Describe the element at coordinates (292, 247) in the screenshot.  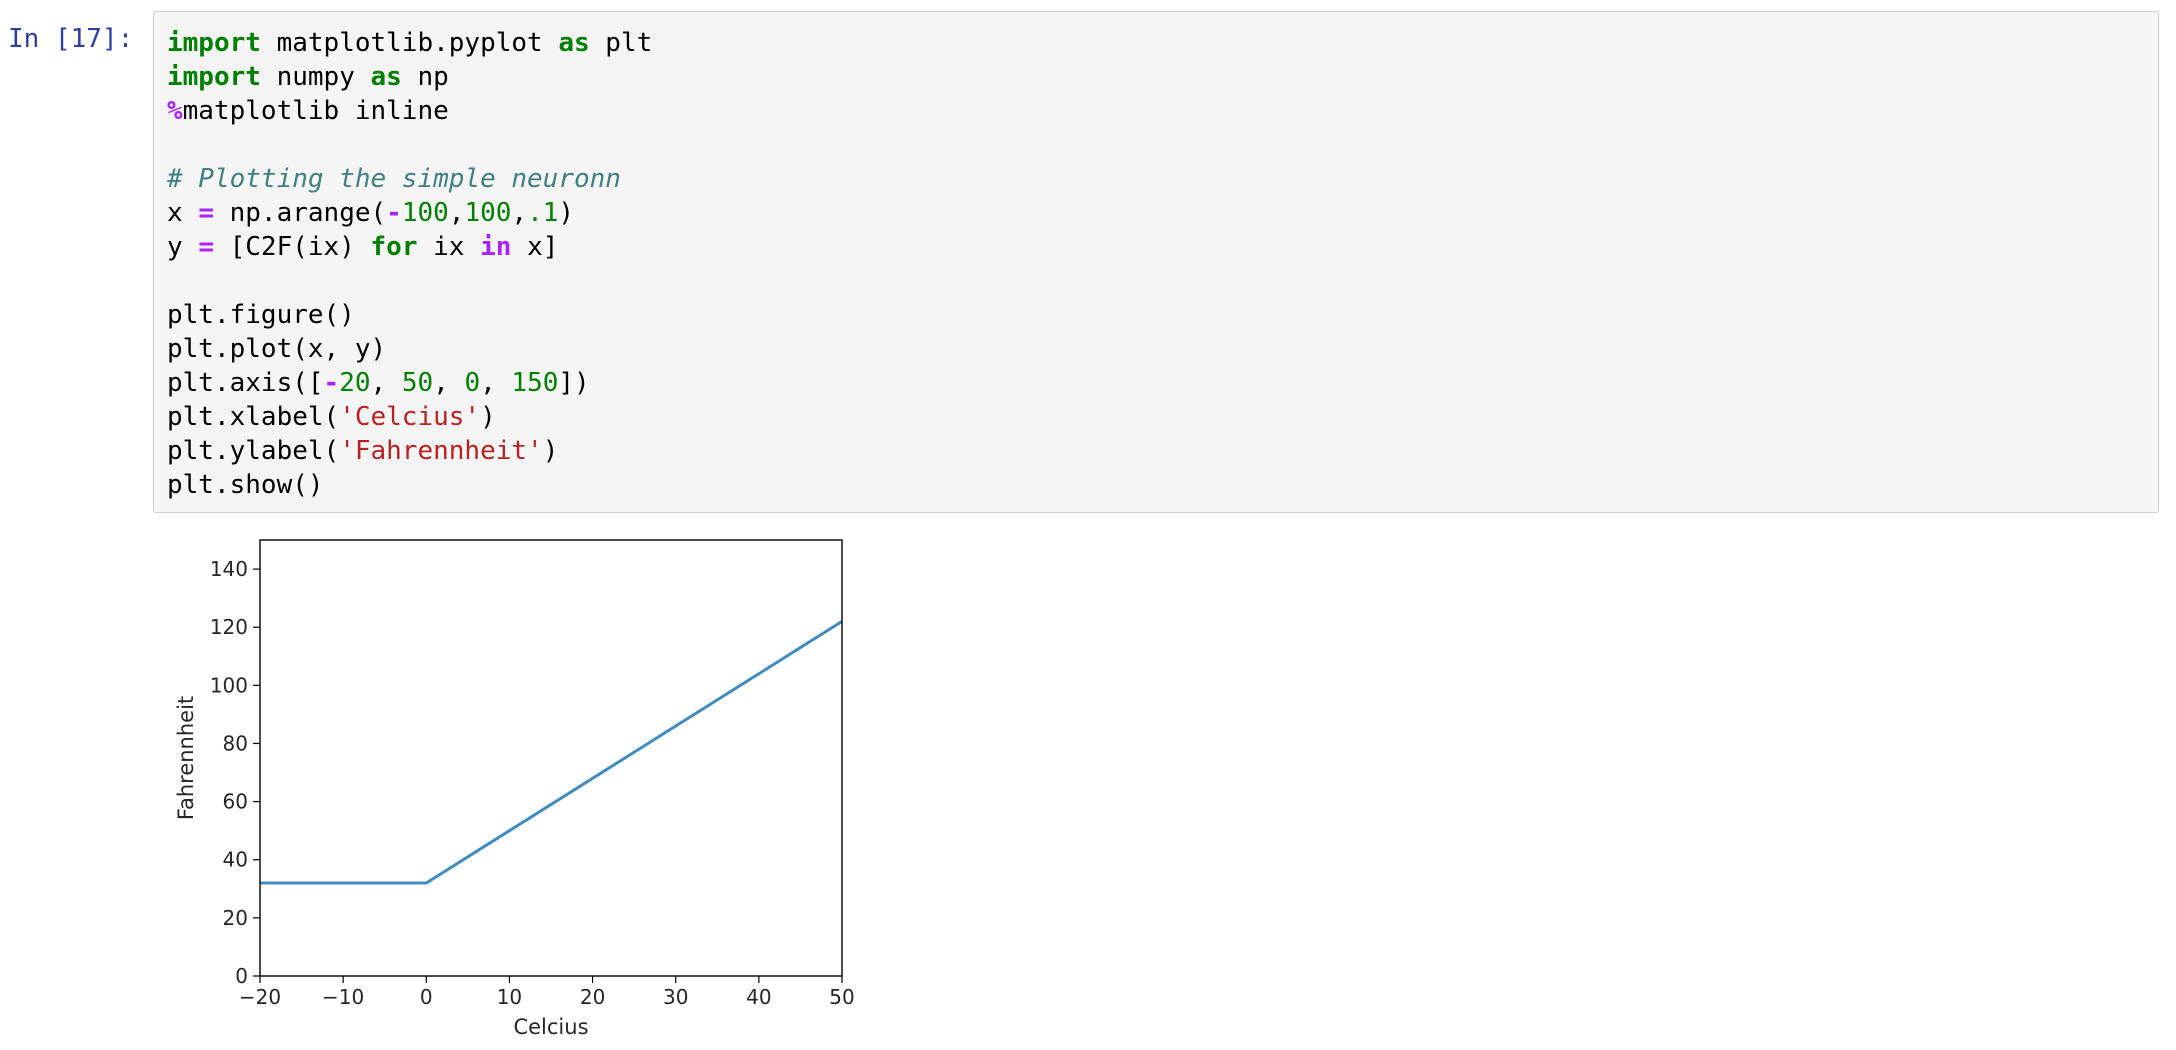
I see `code-token: [C2F(ix)` at that location.